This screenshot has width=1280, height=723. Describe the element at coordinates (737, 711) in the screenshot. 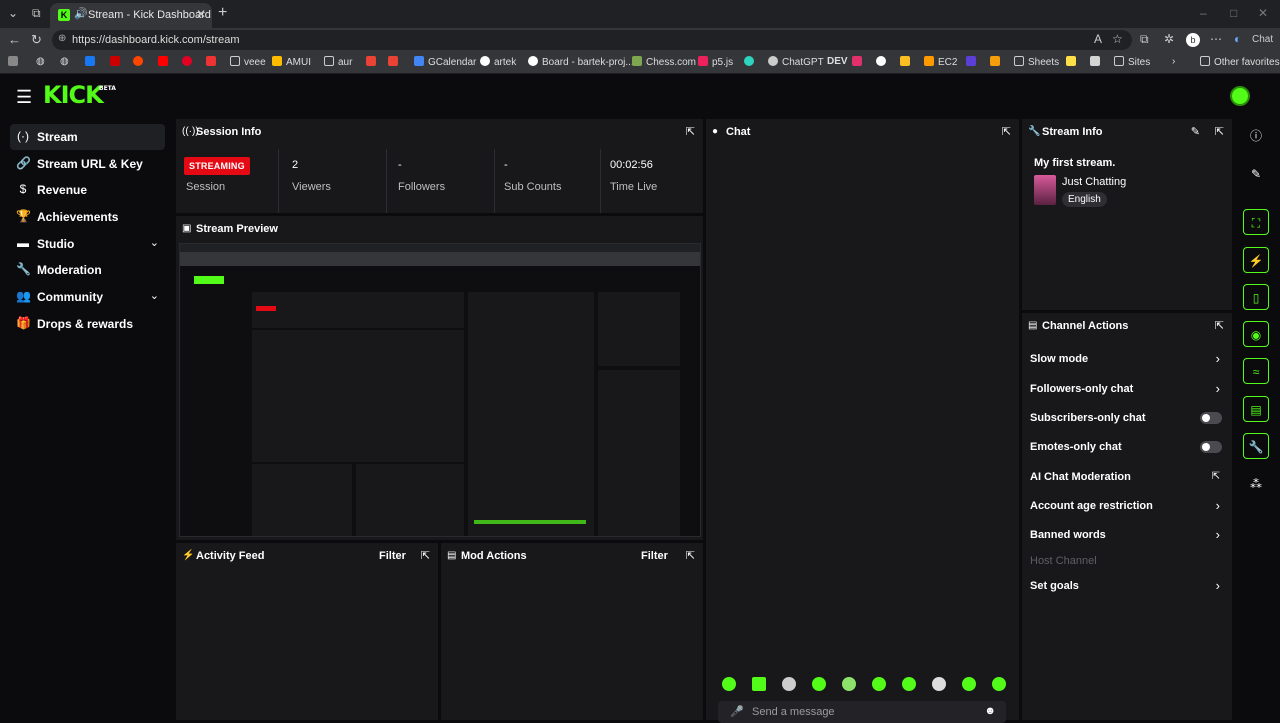

I see `microphone-icon: 🎤` at that location.